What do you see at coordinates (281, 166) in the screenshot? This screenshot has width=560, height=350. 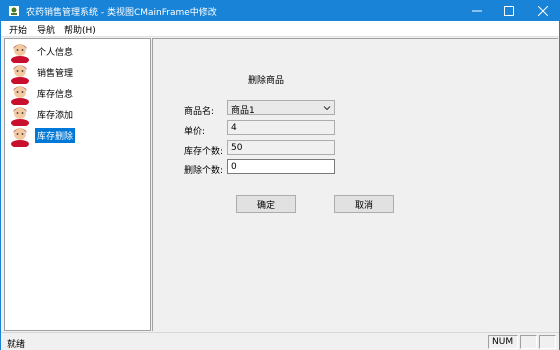 I see `delete-count-input: 0` at bounding box center [281, 166].